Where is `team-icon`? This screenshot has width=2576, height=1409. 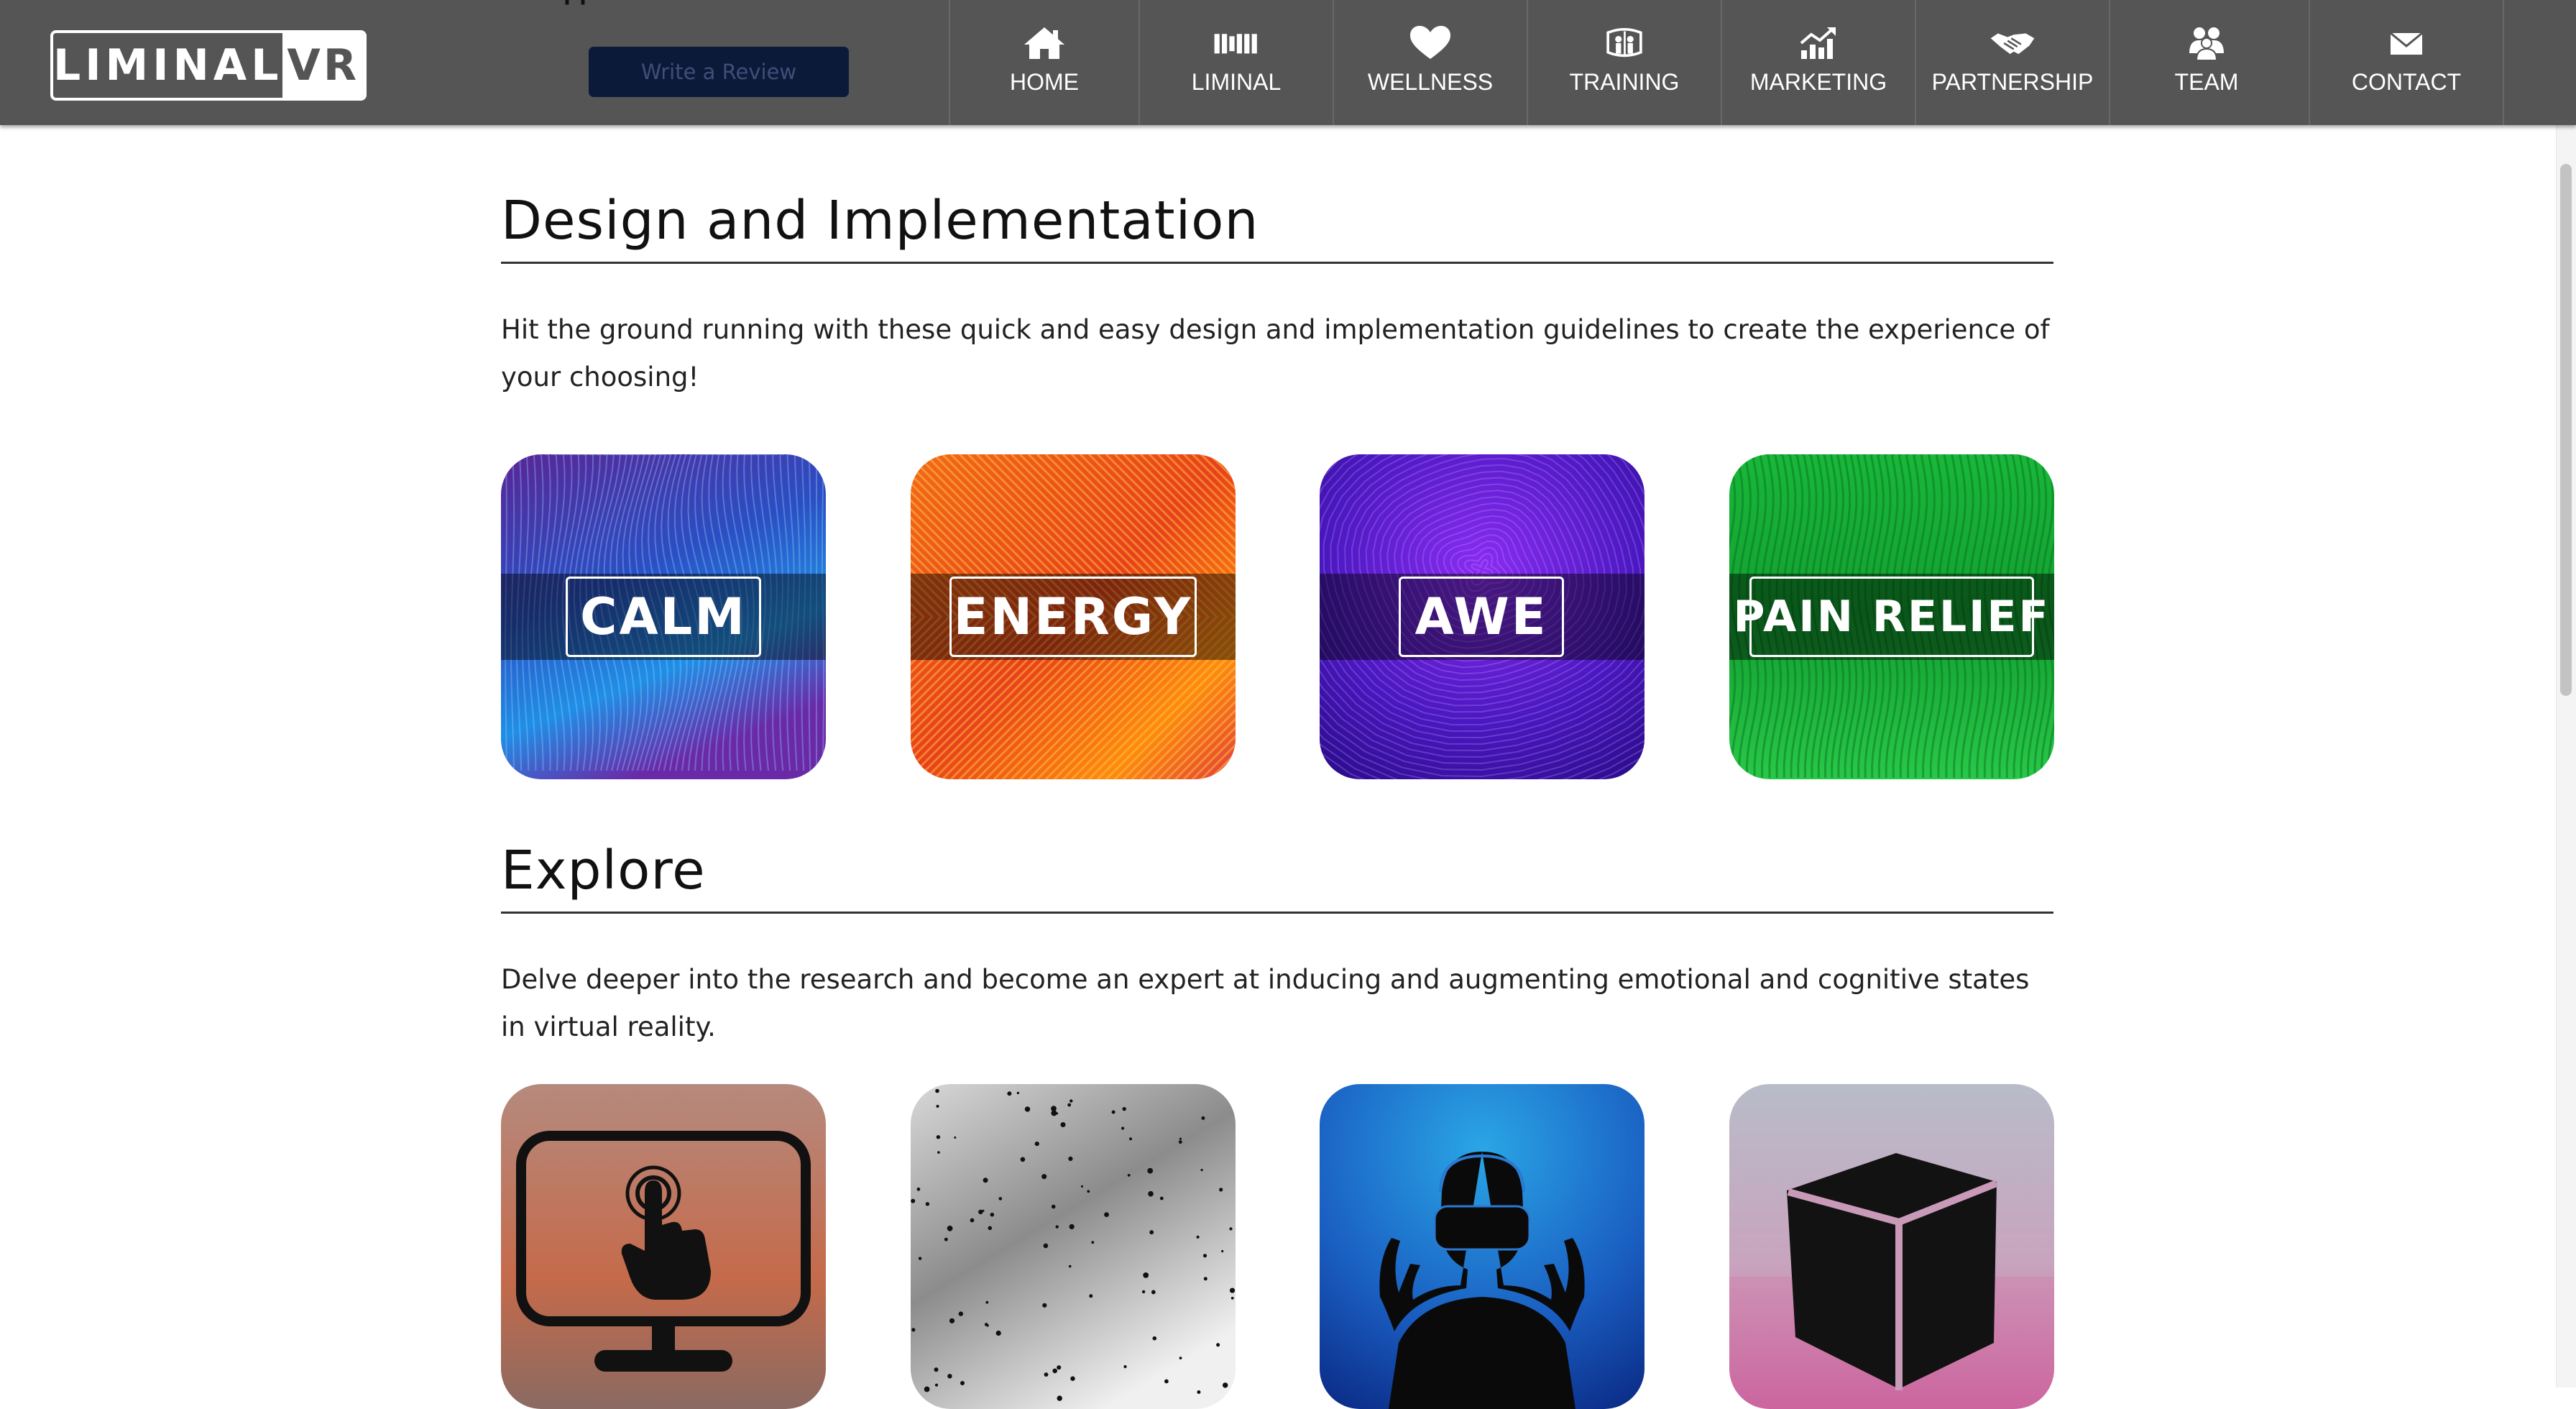 team-icon is located at coordinates (2206, 43).